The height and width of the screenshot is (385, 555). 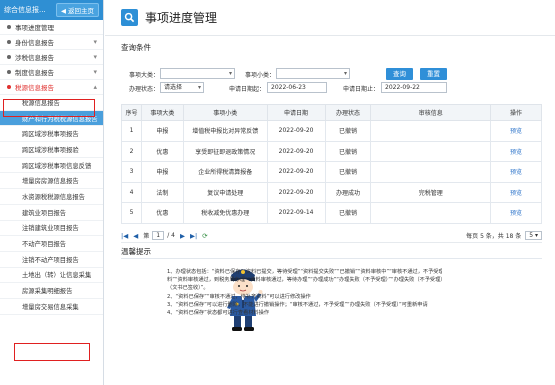 I want to click on back-home-label: 返回主页, so click(x=81, y=11).